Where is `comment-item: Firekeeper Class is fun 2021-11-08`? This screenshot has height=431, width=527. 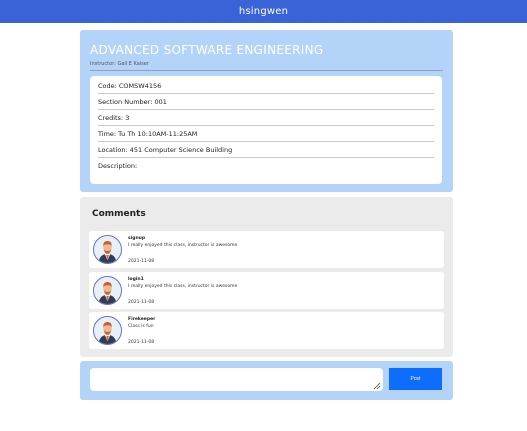
comment-item: Firekeeper Class is fun 2021-11-08 is located at coordinates (266, 330).